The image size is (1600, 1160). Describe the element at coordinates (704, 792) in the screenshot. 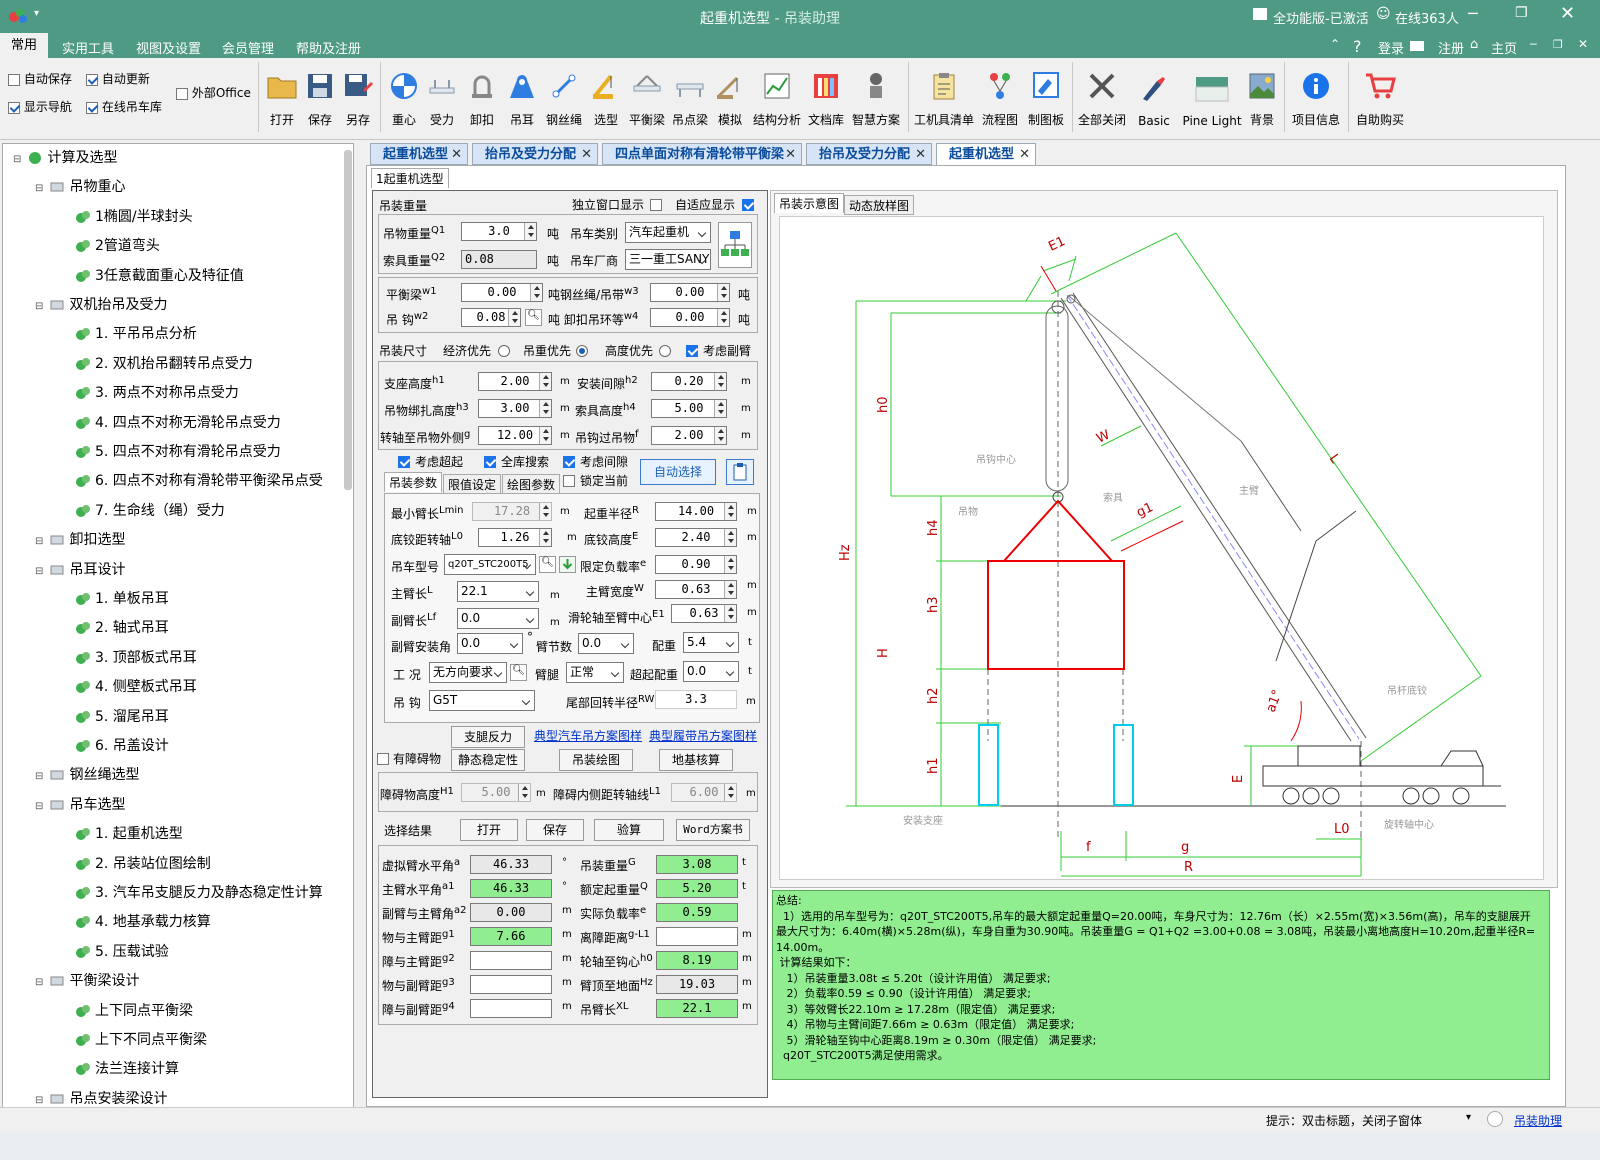

I see `obstacle-distance-input: 6.00` at that location.